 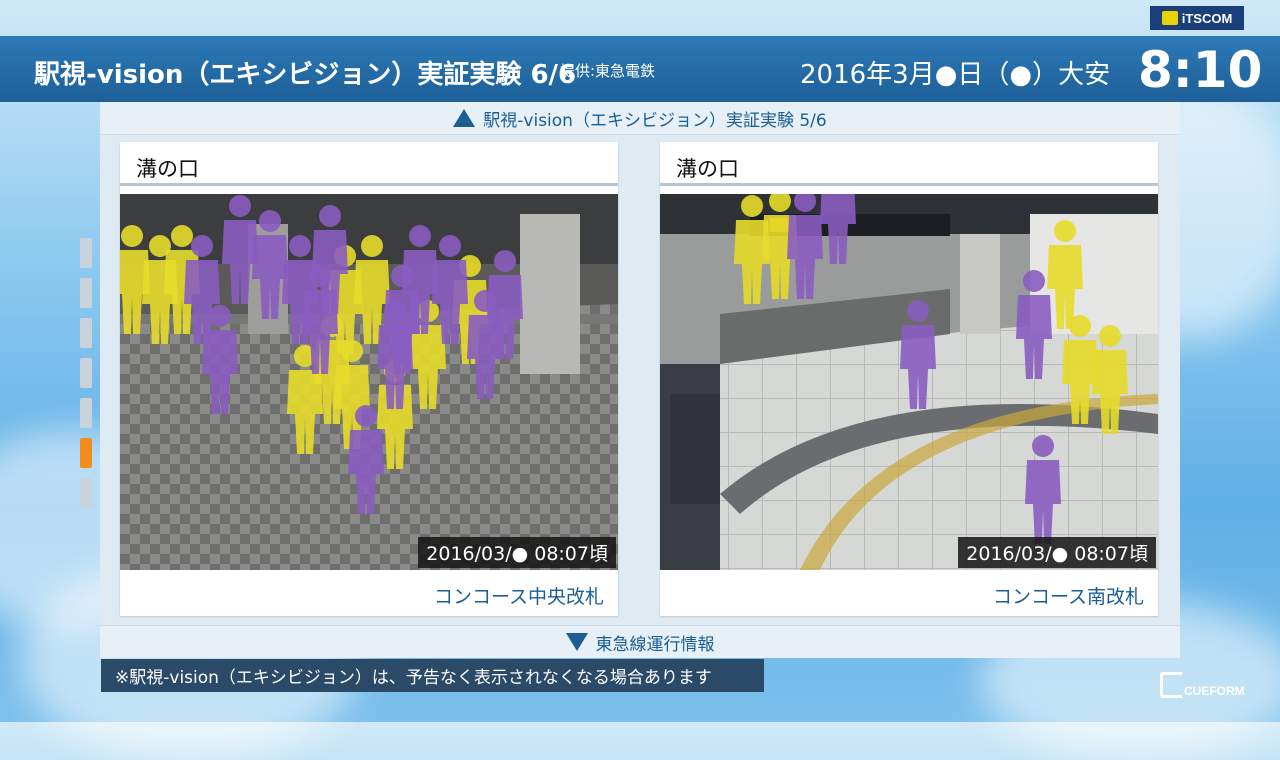 What do you see at coordinates (655, 120) in the screenshot?
I see `prev-page-label: 駅視-vision（エキシビジョン）実証実験 5/6` at bounding box center [655, 120].